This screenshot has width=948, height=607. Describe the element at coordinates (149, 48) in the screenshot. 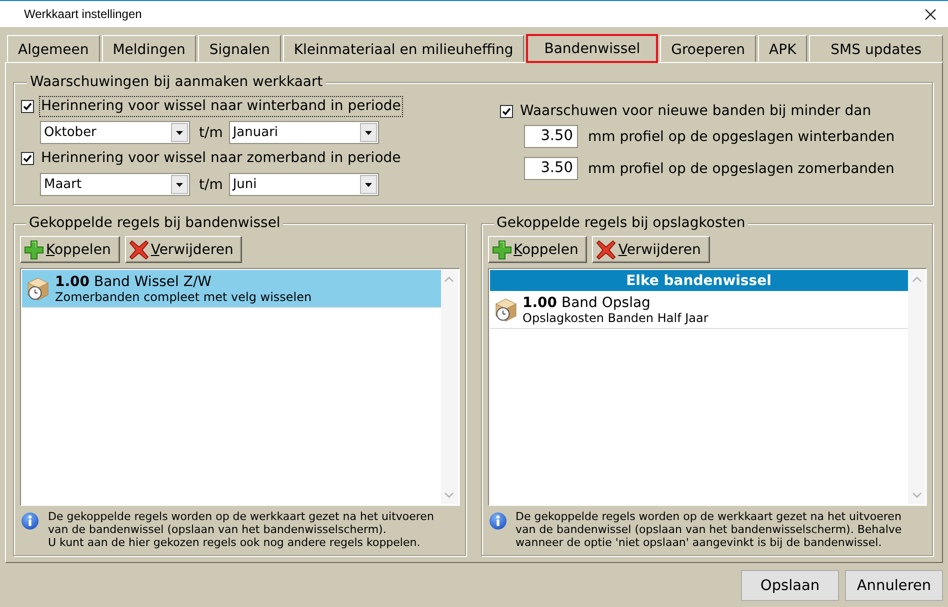

I see `tab: Meldingen` at that location.